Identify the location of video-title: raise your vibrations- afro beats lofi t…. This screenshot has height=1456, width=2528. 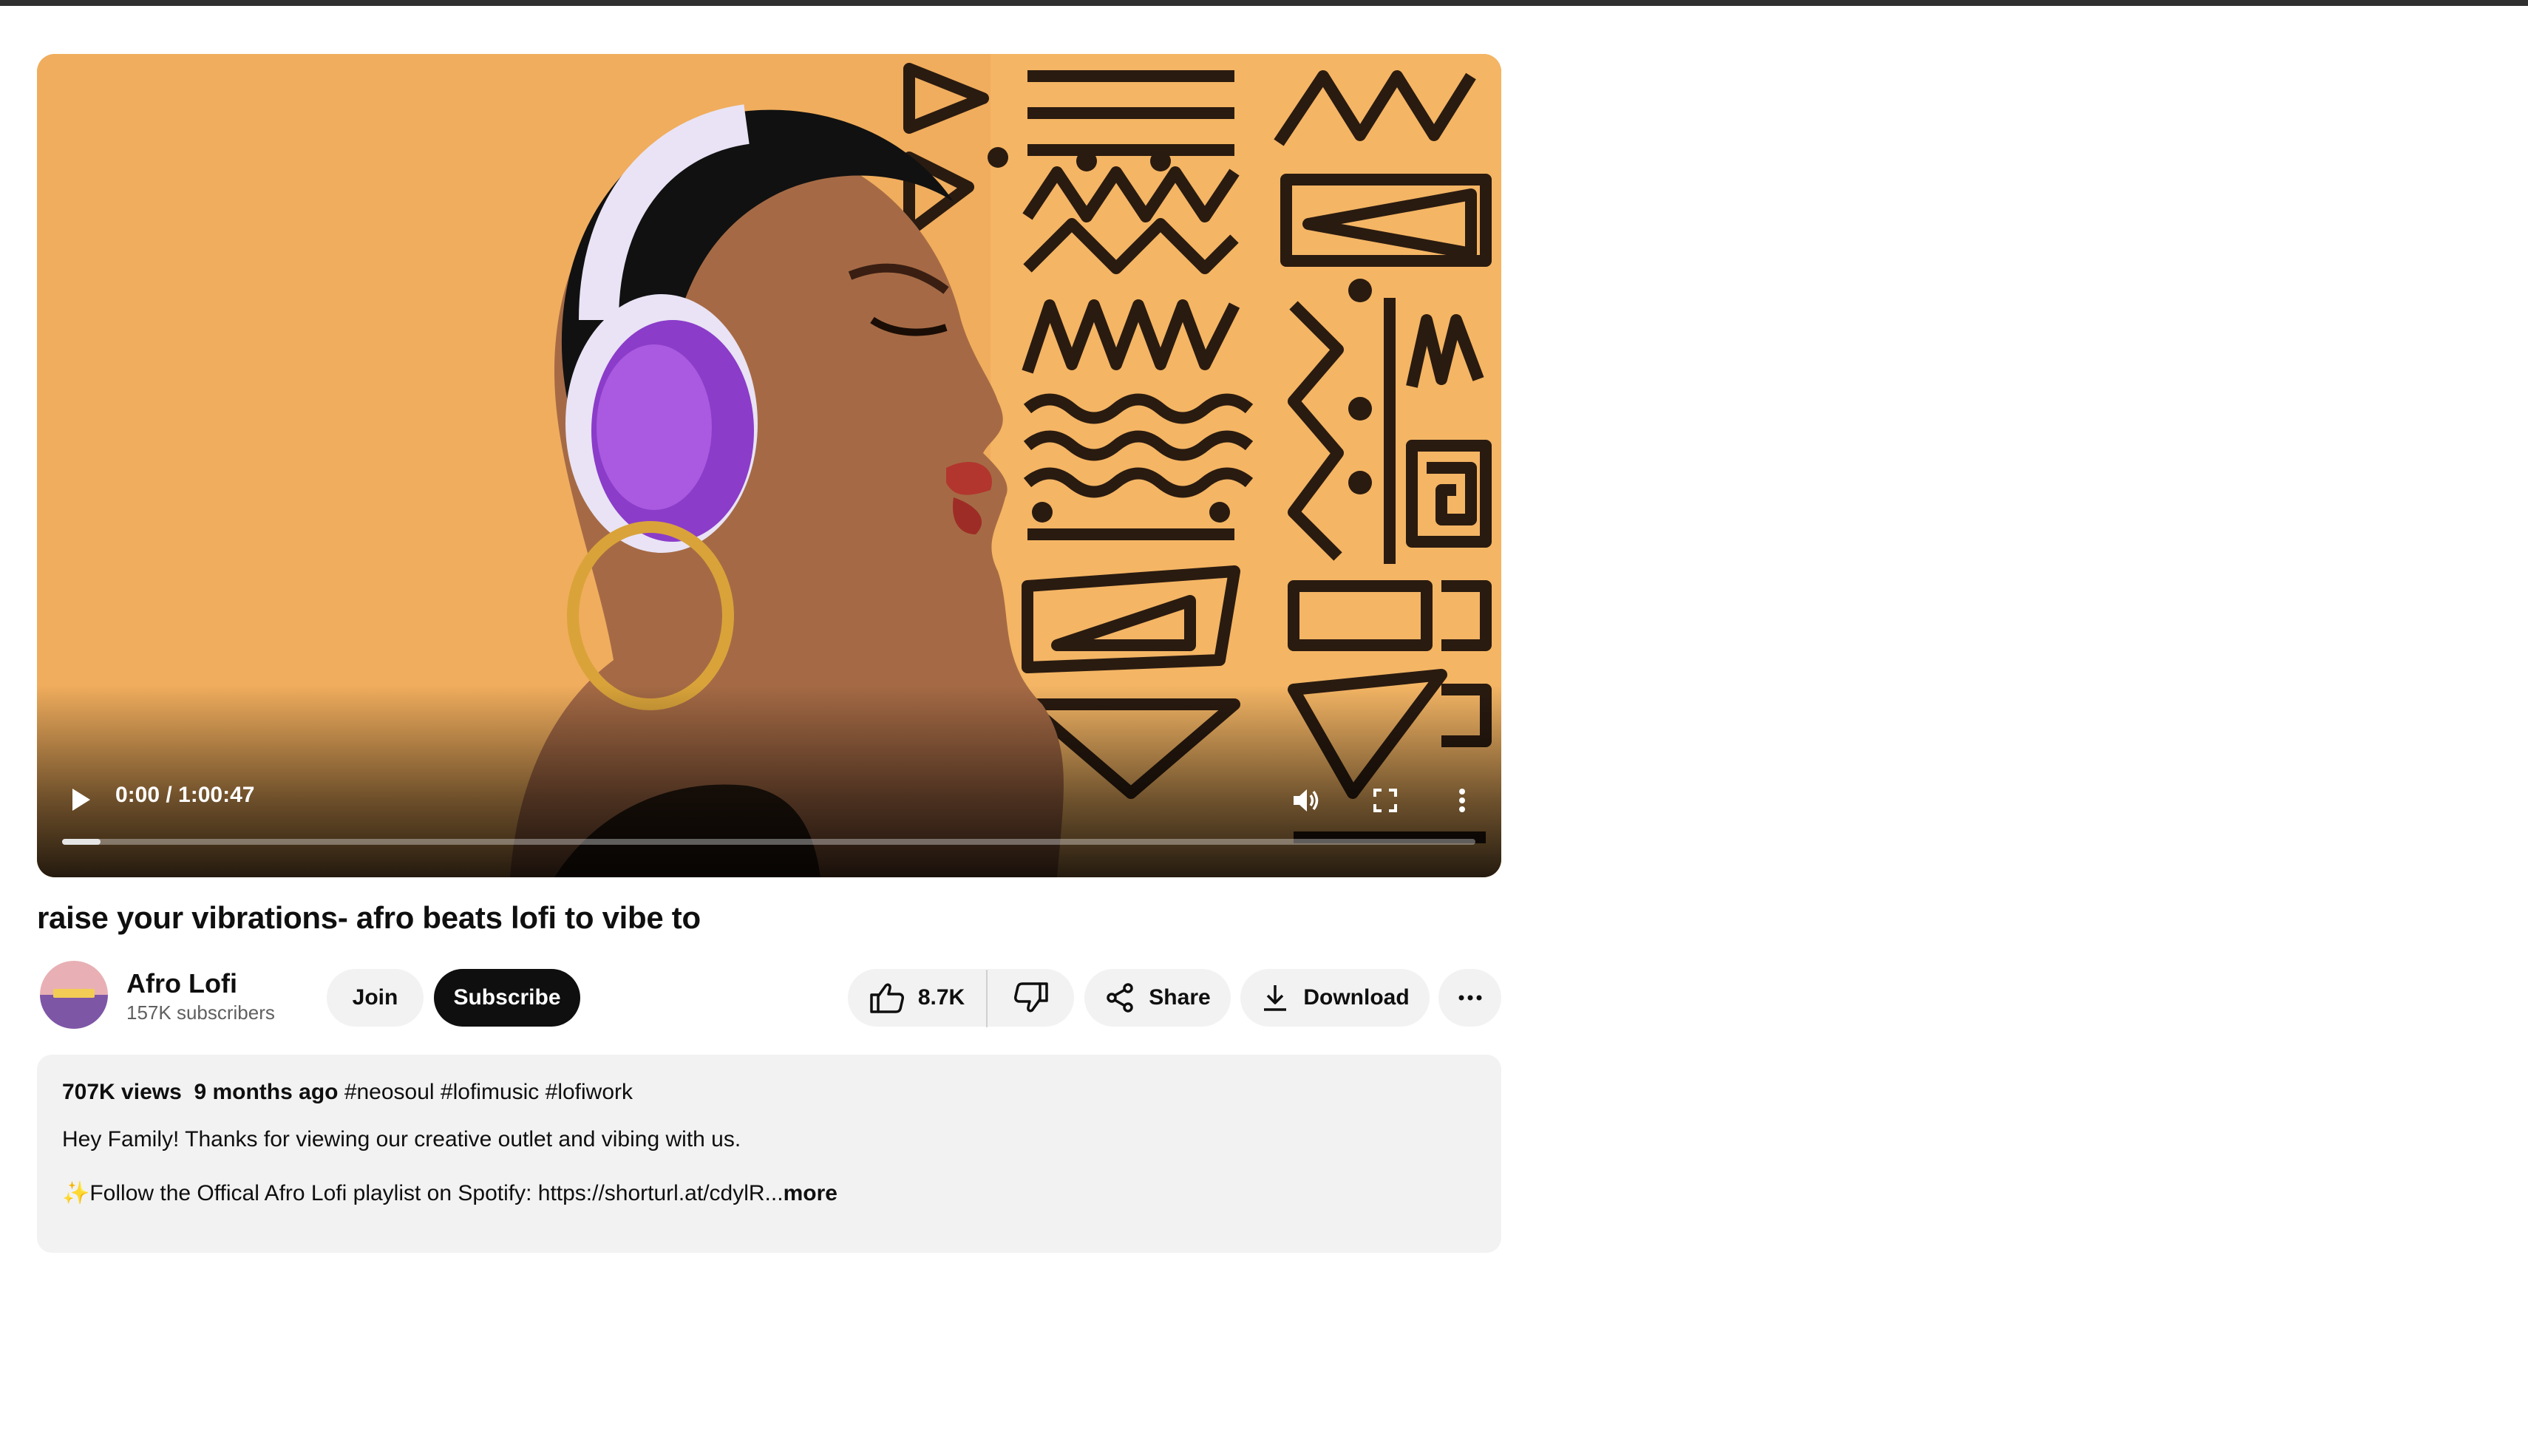
(369, 918).